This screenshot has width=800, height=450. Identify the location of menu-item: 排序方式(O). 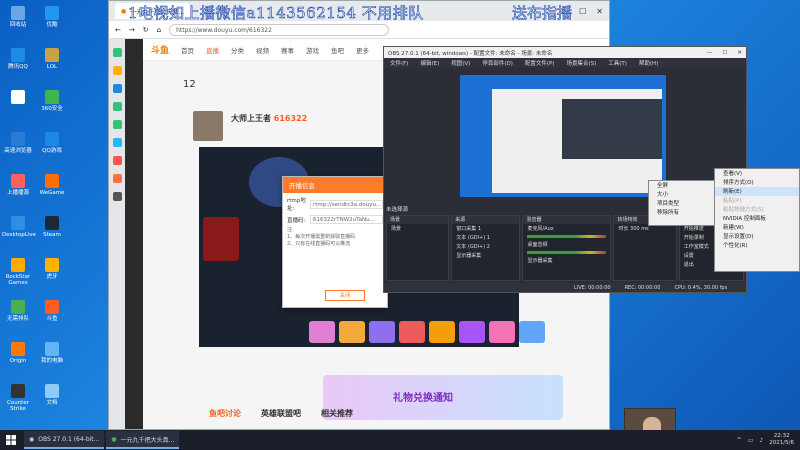
(757, 182).